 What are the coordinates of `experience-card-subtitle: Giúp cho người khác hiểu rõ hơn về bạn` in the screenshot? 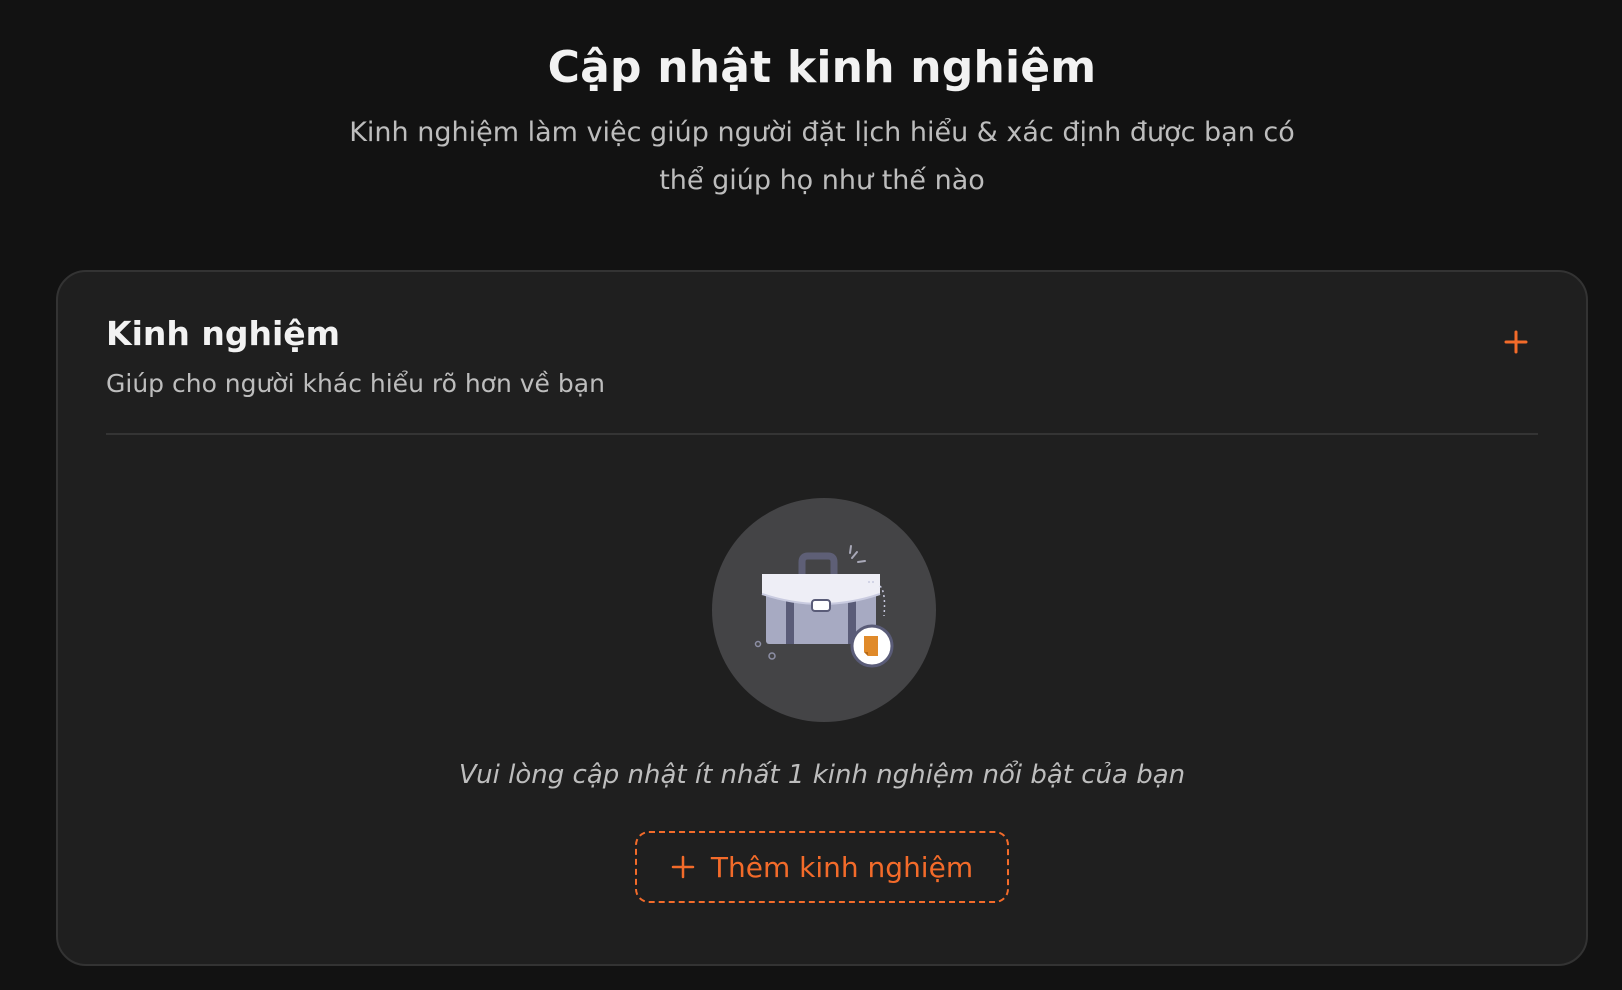 It's located at (355, 383).